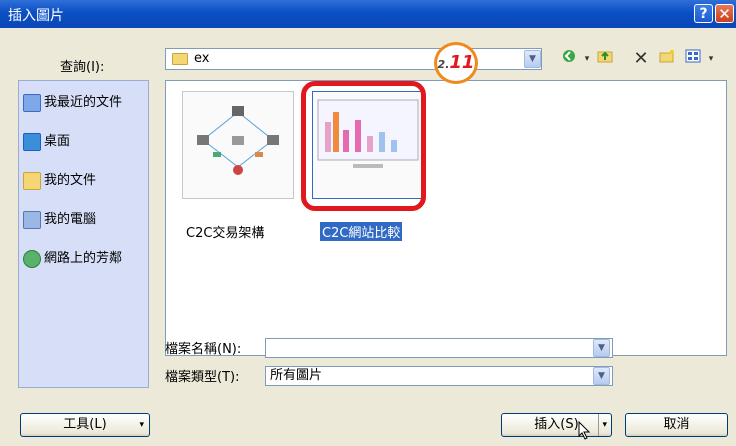  What do you see at coordinates (70, 219) in the screenshot?
I see `place-label: 我的電腦` at bounding box center [70, 219].